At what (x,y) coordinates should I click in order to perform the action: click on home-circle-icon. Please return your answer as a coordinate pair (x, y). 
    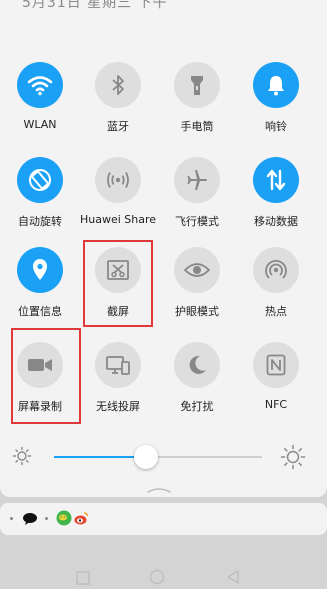
    Looking at the image, I should click on (157, 579).